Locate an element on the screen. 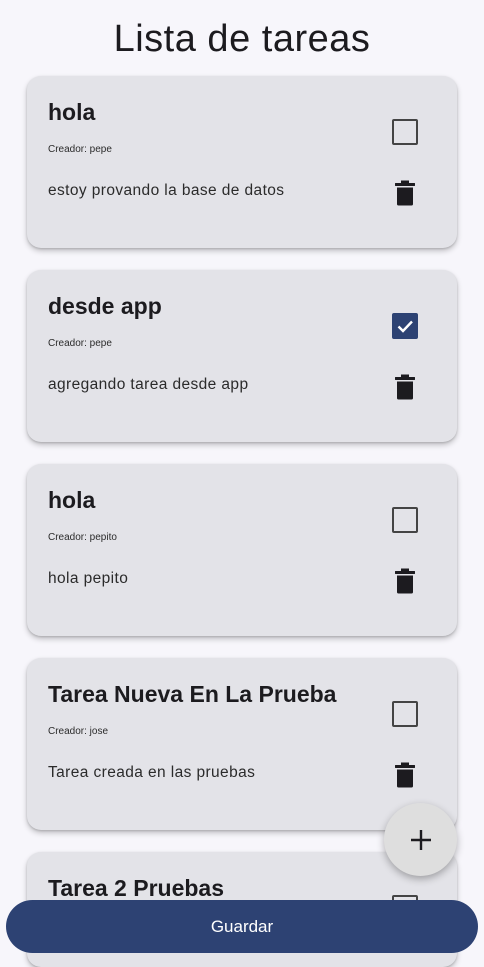 Image resolution: width=484 pixels, height=967 pixels. task-title: Tarea Nueva En La Prueba is located at coordinates (192, 694).